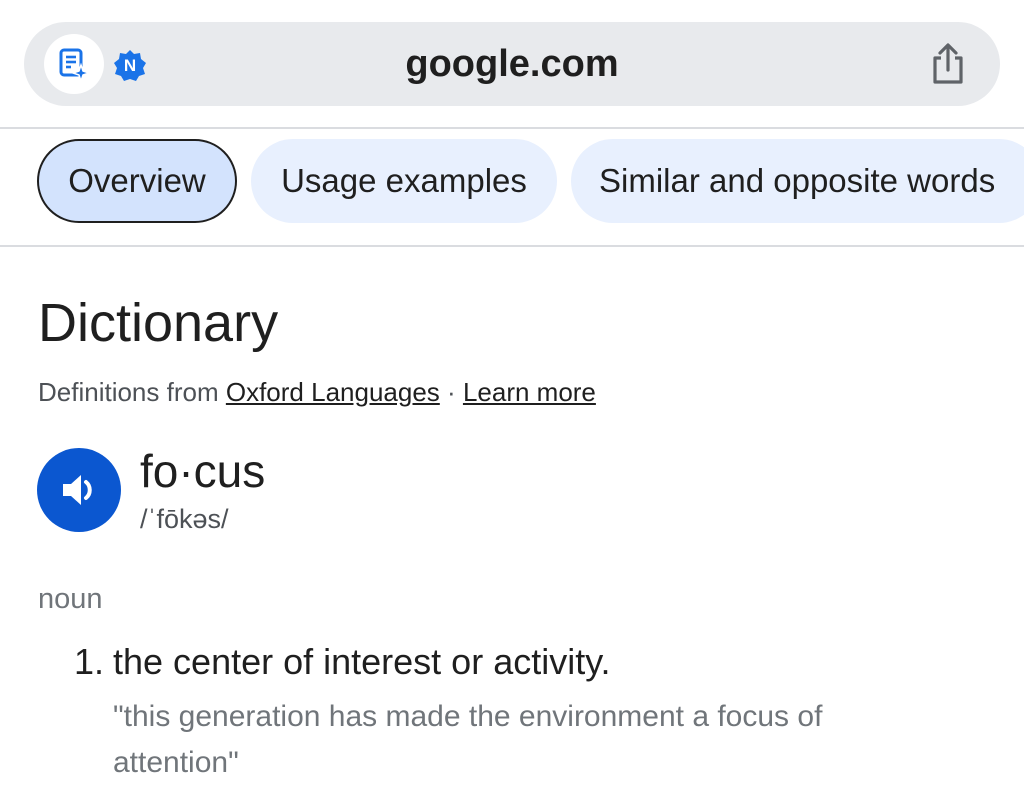  I want to click on tab-usage-examples: Usage examples, so click(404, 181).